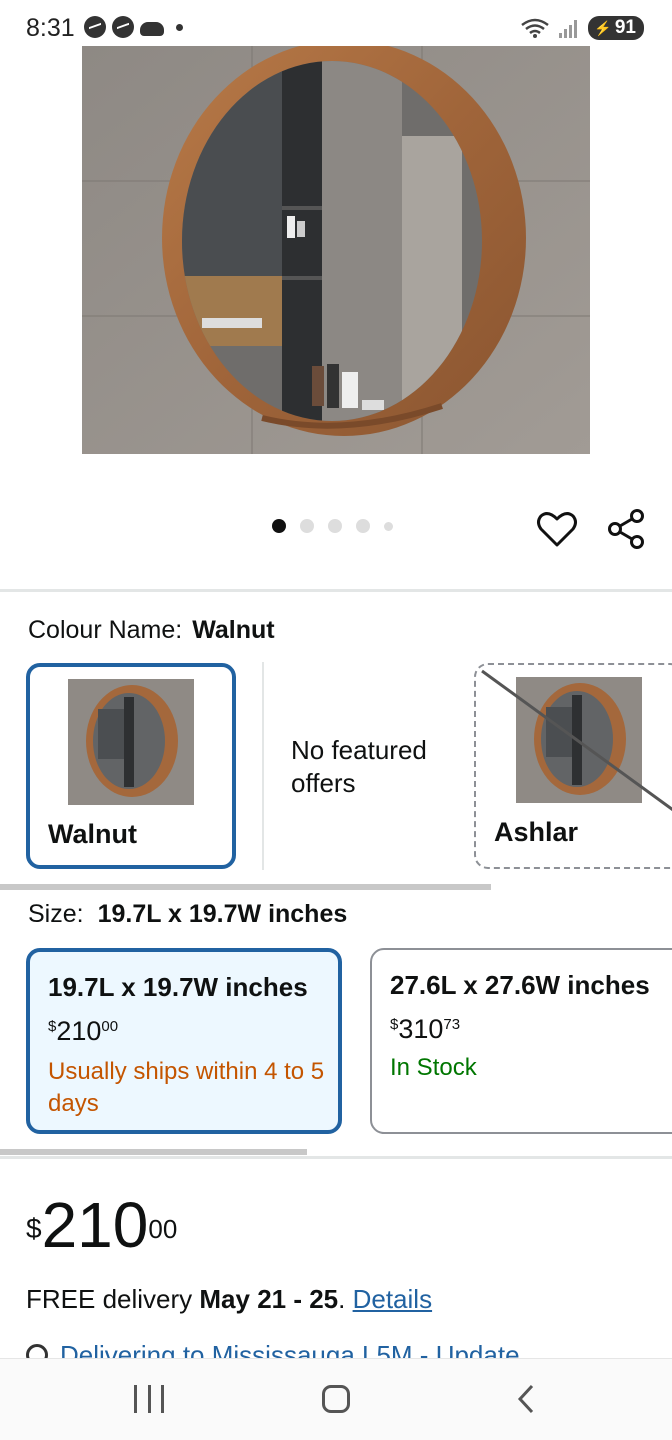  I want to click on size-label-text: Size:, so click(56, 914).